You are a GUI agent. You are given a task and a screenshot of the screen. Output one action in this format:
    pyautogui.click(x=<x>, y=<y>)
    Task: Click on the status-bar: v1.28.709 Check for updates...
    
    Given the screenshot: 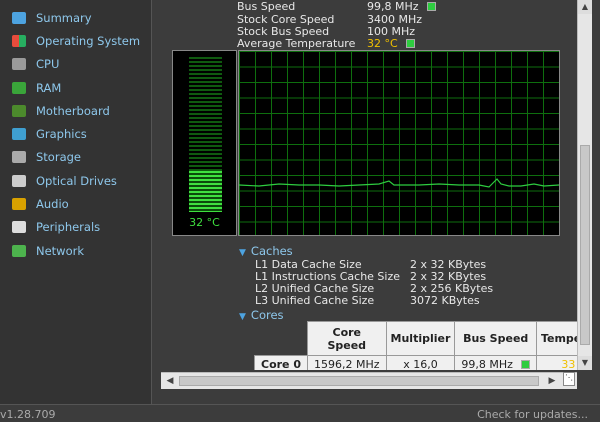 What is the action you would take?
    pyautogui.click(x=300, y=413)
    